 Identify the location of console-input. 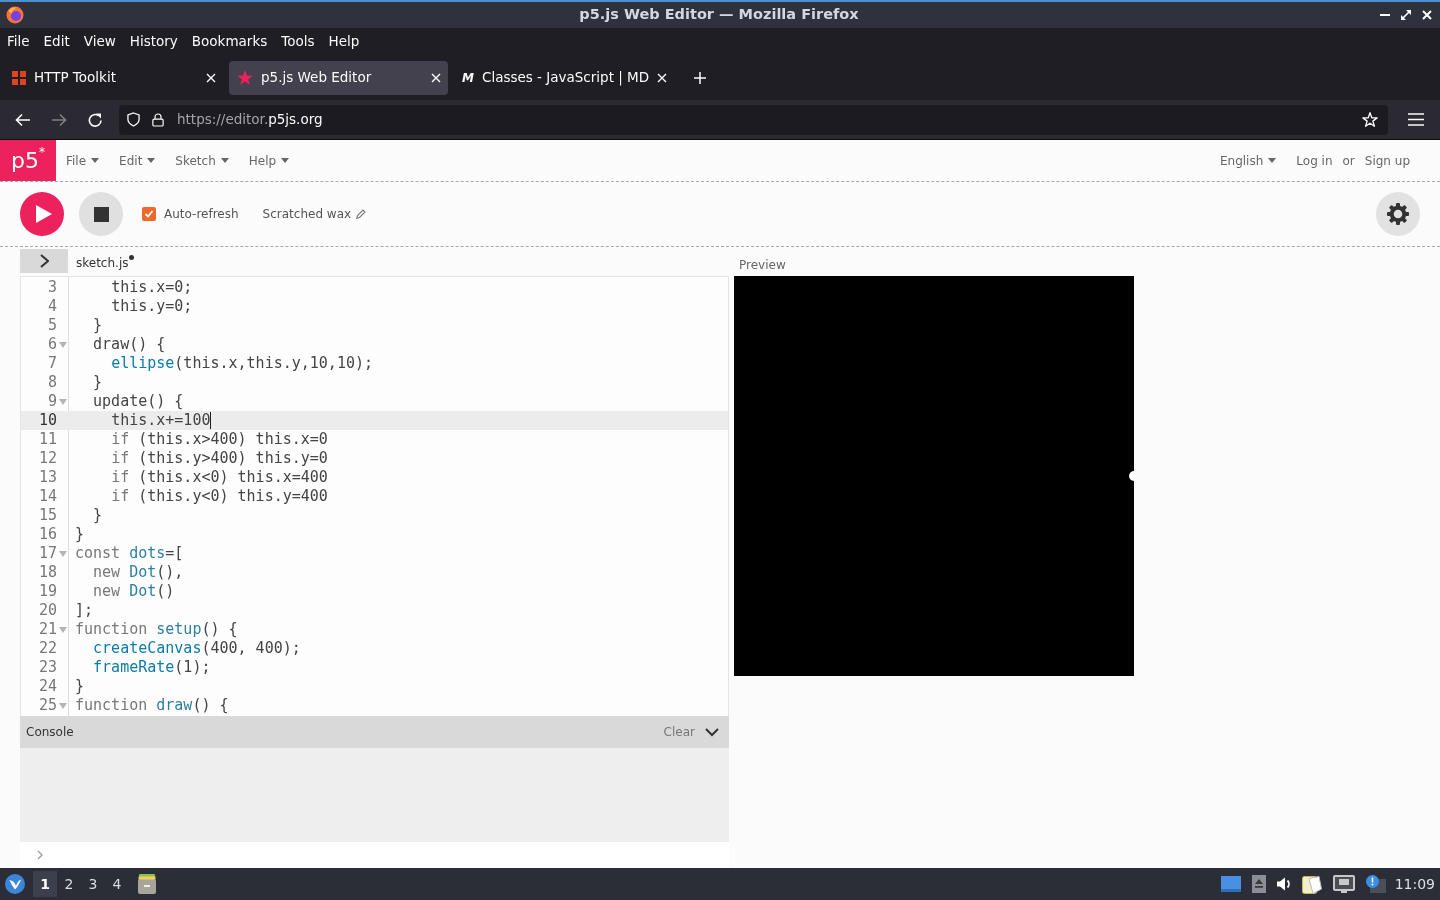
(374, 855).